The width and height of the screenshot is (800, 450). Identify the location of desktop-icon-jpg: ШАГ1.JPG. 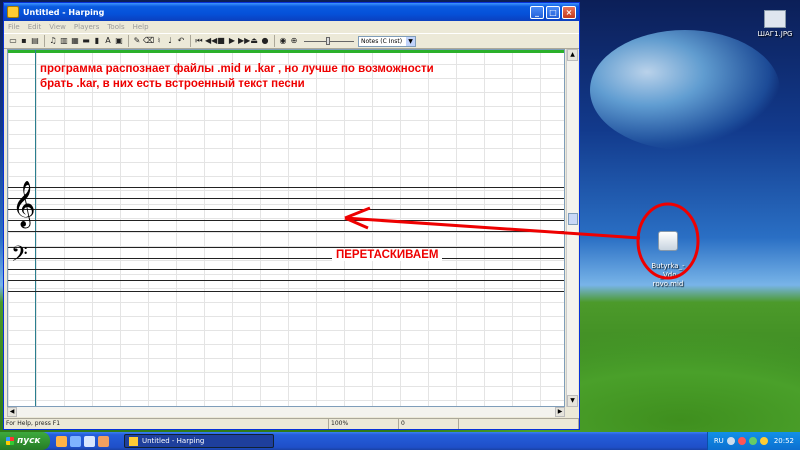
(775, 24).